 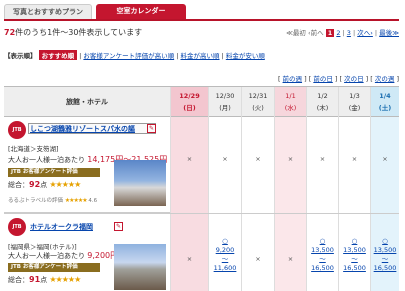 I want to click on next-week-link: 次の週, so click(x=385, y=79).